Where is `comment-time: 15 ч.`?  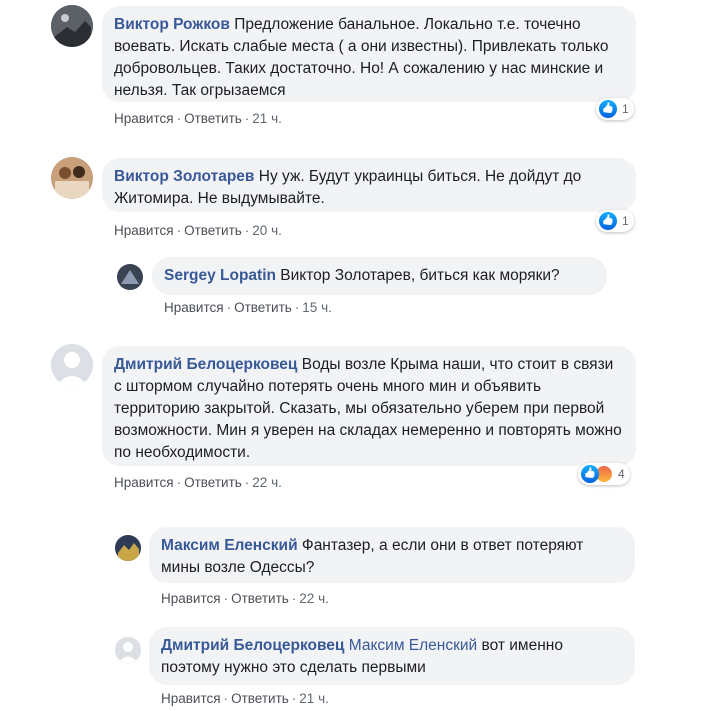 comment-time: 15 ч. is located at coordinates (317, 307).